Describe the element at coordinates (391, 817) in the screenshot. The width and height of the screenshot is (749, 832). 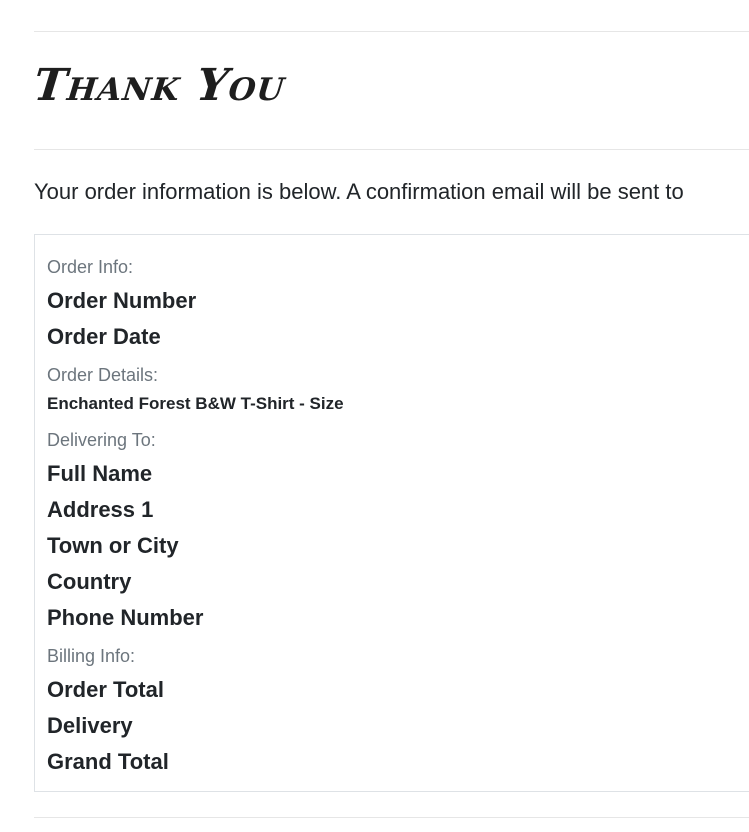
I see `bottom-divider` at that location.